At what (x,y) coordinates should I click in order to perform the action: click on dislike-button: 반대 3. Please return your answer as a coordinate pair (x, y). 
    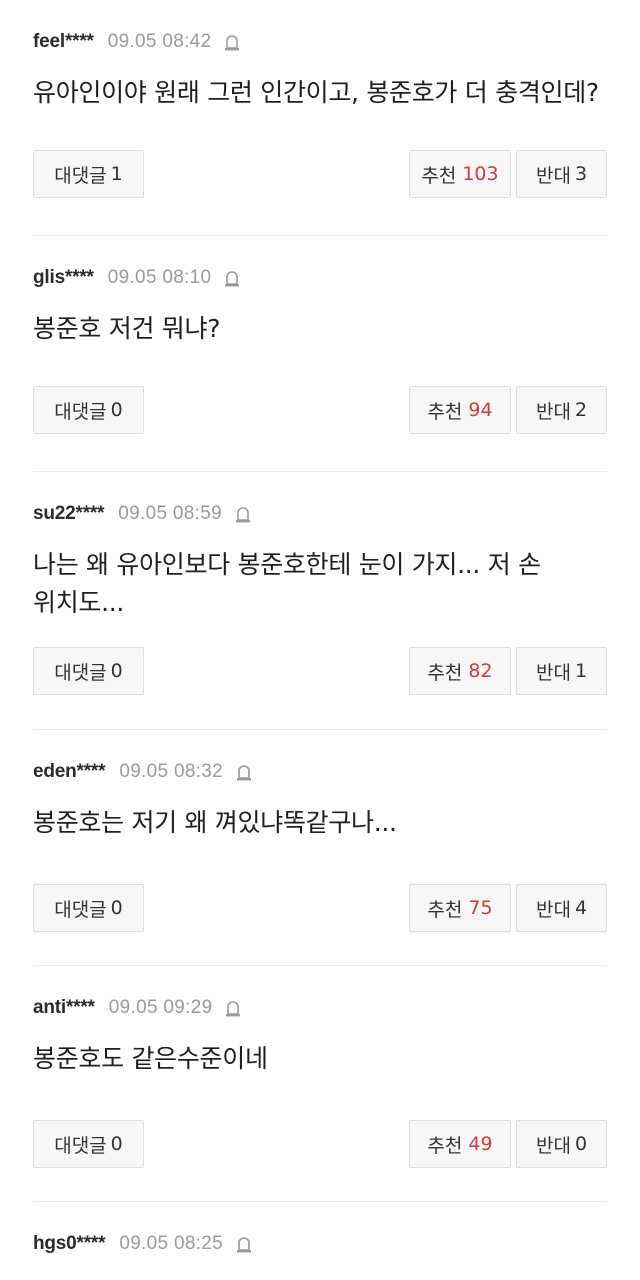
    Looking at the image, I should click on (561, 174).